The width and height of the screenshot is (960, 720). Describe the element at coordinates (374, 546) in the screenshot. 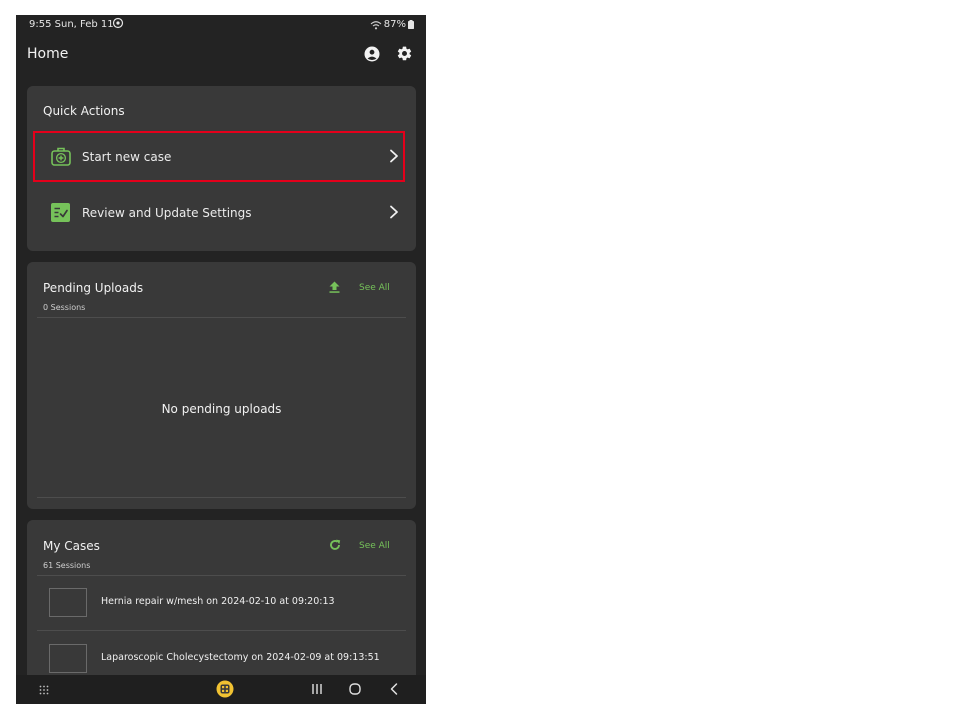

I see `cases-see-all-link: See All` at that location.